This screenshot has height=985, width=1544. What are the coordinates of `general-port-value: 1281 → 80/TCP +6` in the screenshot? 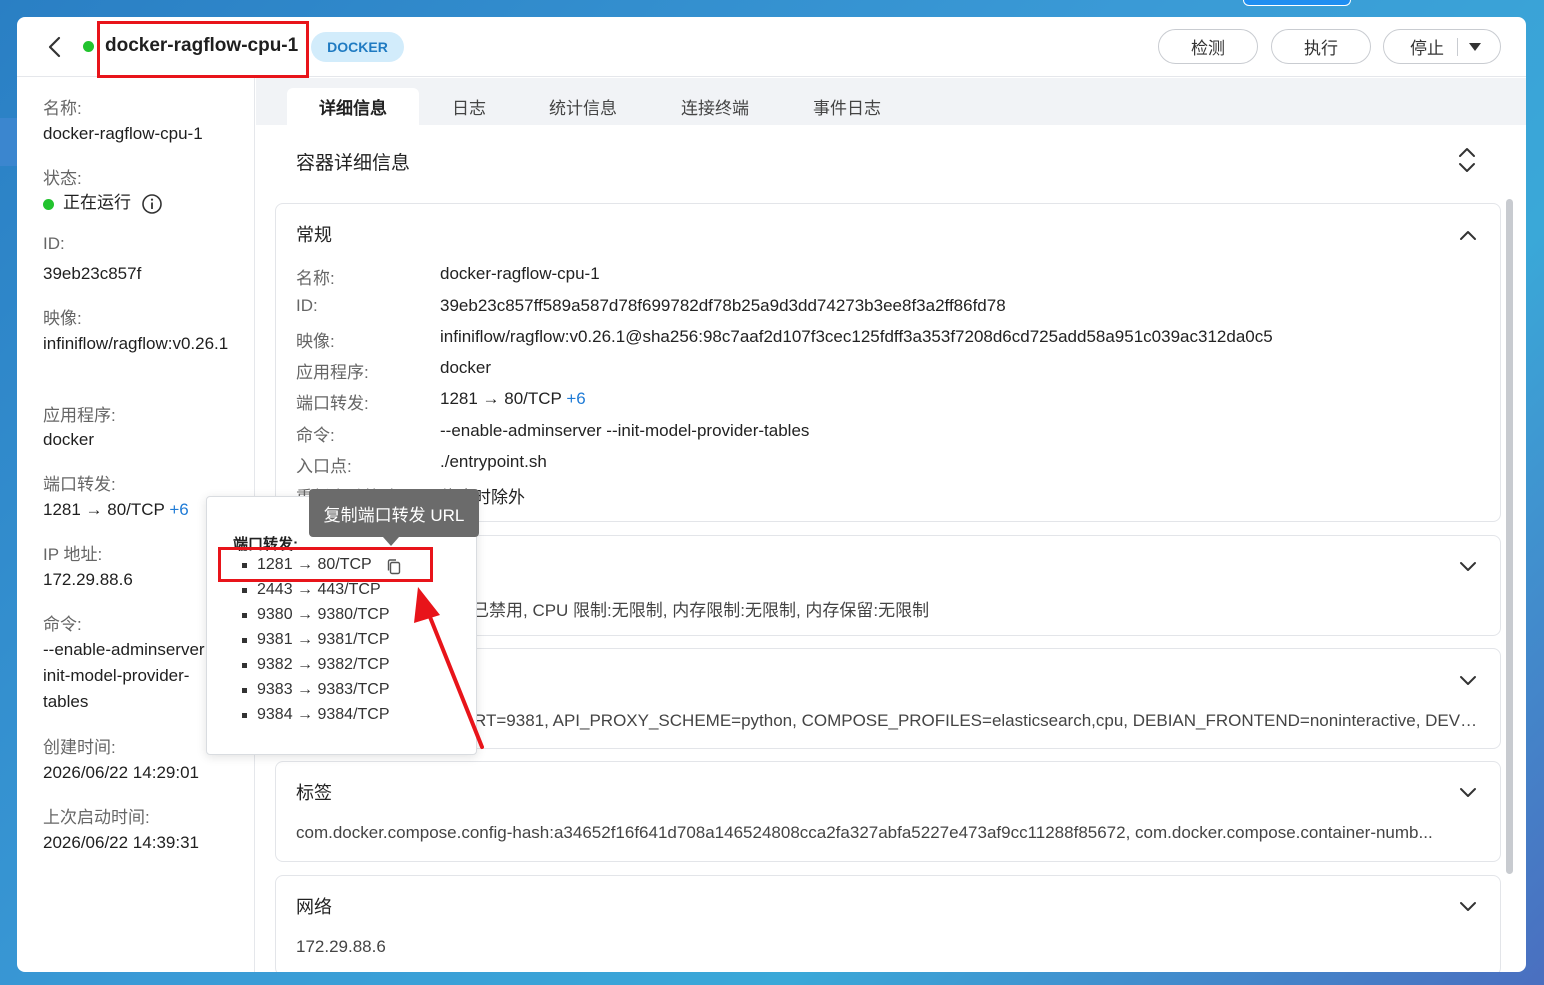 It's located at (513, 399).